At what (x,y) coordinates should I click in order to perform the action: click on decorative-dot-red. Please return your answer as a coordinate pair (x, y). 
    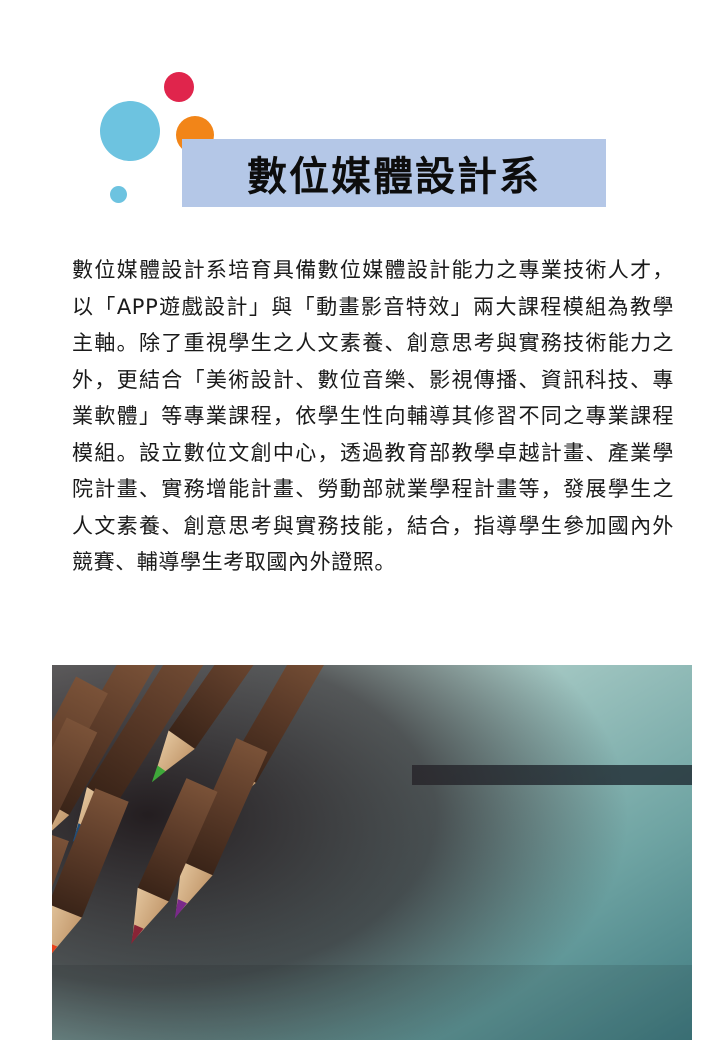
    Looking at the image, I should click on (179, 87).